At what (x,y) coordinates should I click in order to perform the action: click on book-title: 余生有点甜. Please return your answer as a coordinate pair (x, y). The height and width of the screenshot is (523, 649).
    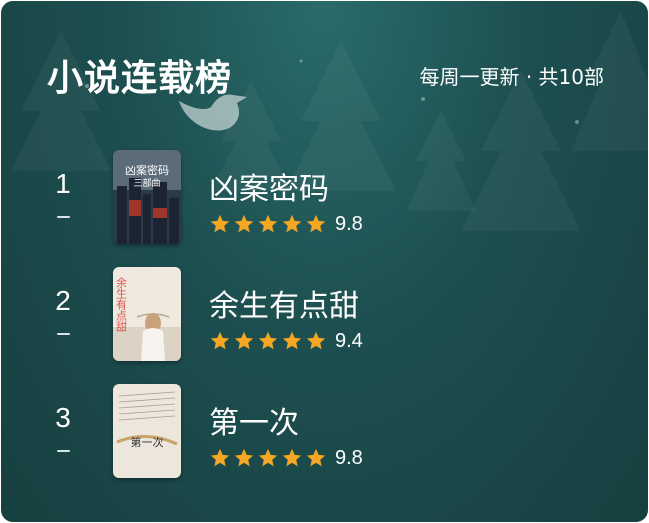
    Looking at the image, I should click on (284, 303).